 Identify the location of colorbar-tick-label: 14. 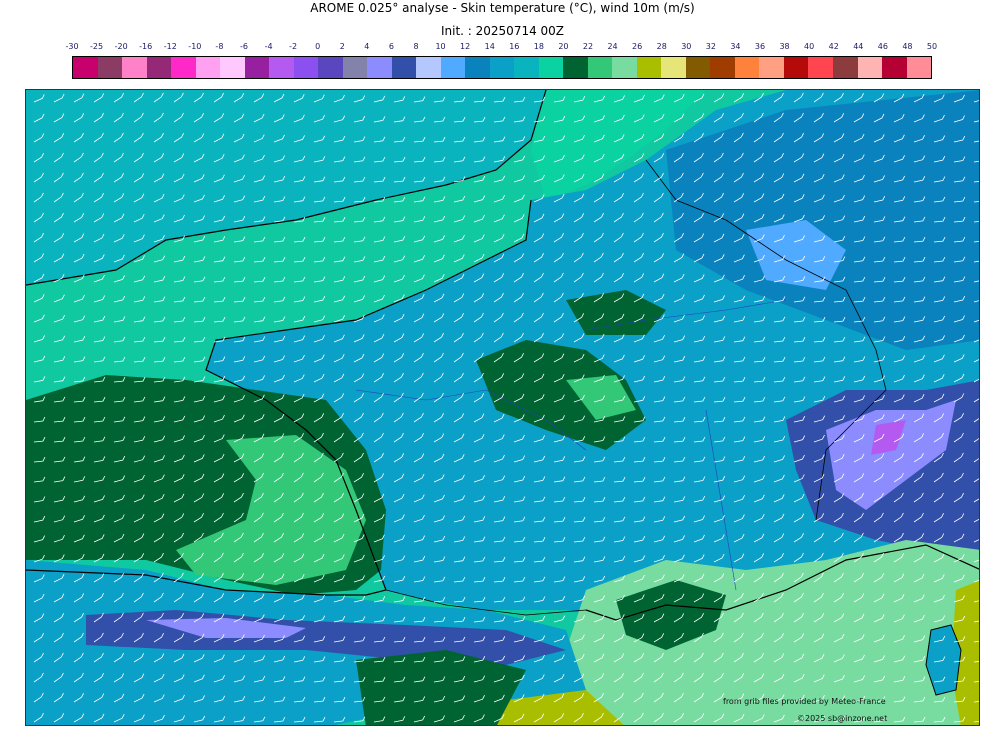
(489, 46).